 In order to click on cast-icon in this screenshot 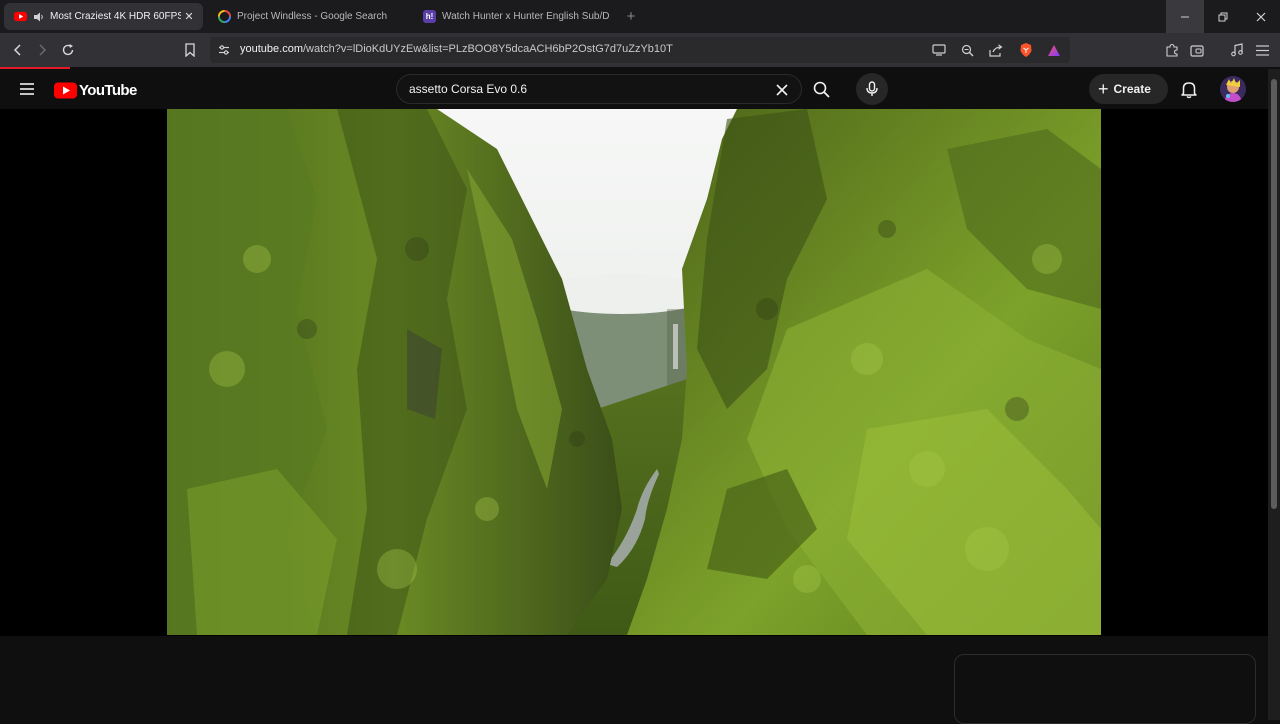, I will do `click(939, 50)`.